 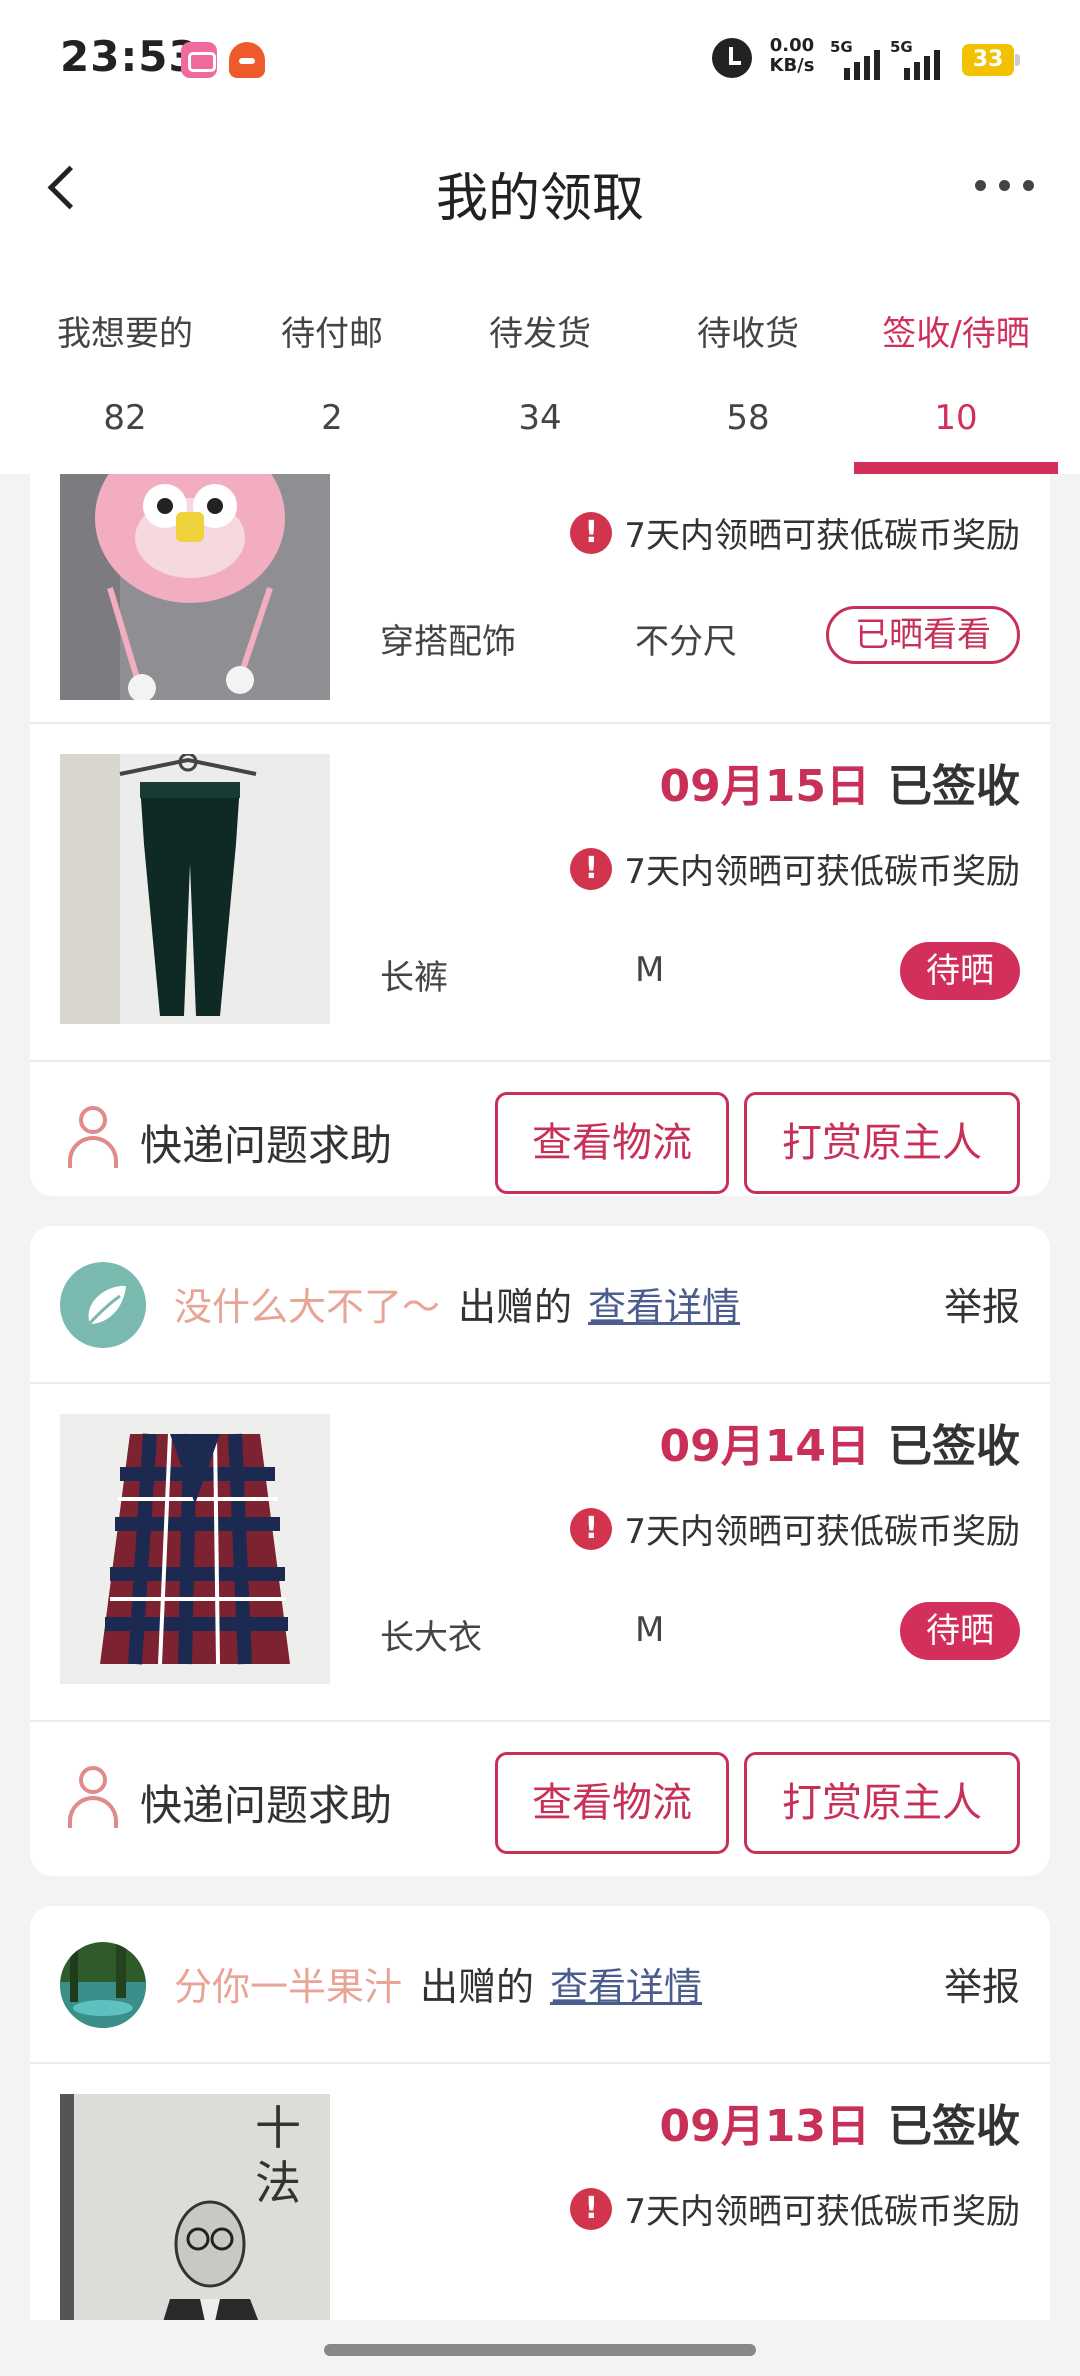 I want to click on giver-name: 分你一半果汁, so click(x=288, y=1983).